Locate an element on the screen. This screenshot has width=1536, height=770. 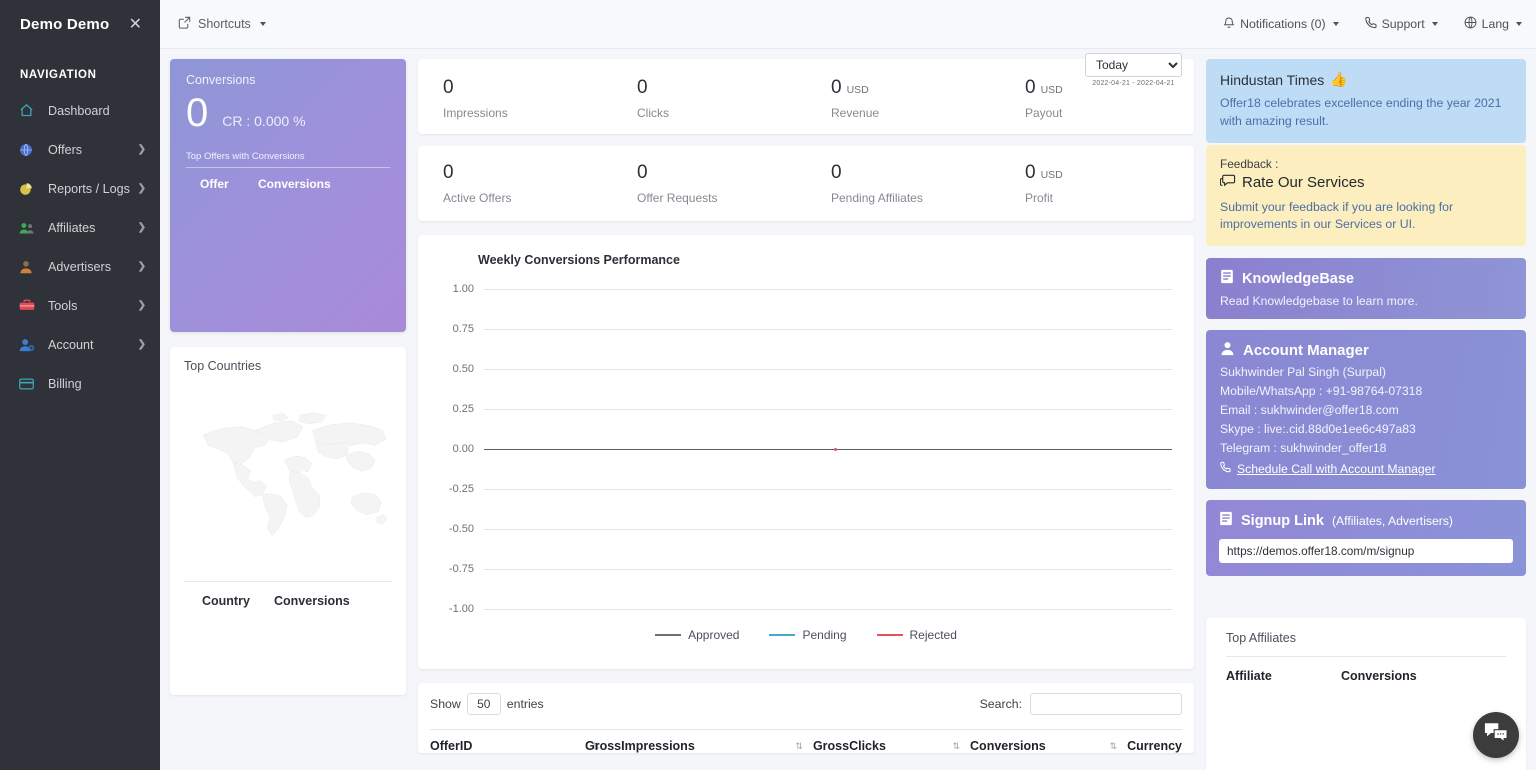
sidebar-item-advertisers: Advertisers ❯ is located at coordinates (80, 266).